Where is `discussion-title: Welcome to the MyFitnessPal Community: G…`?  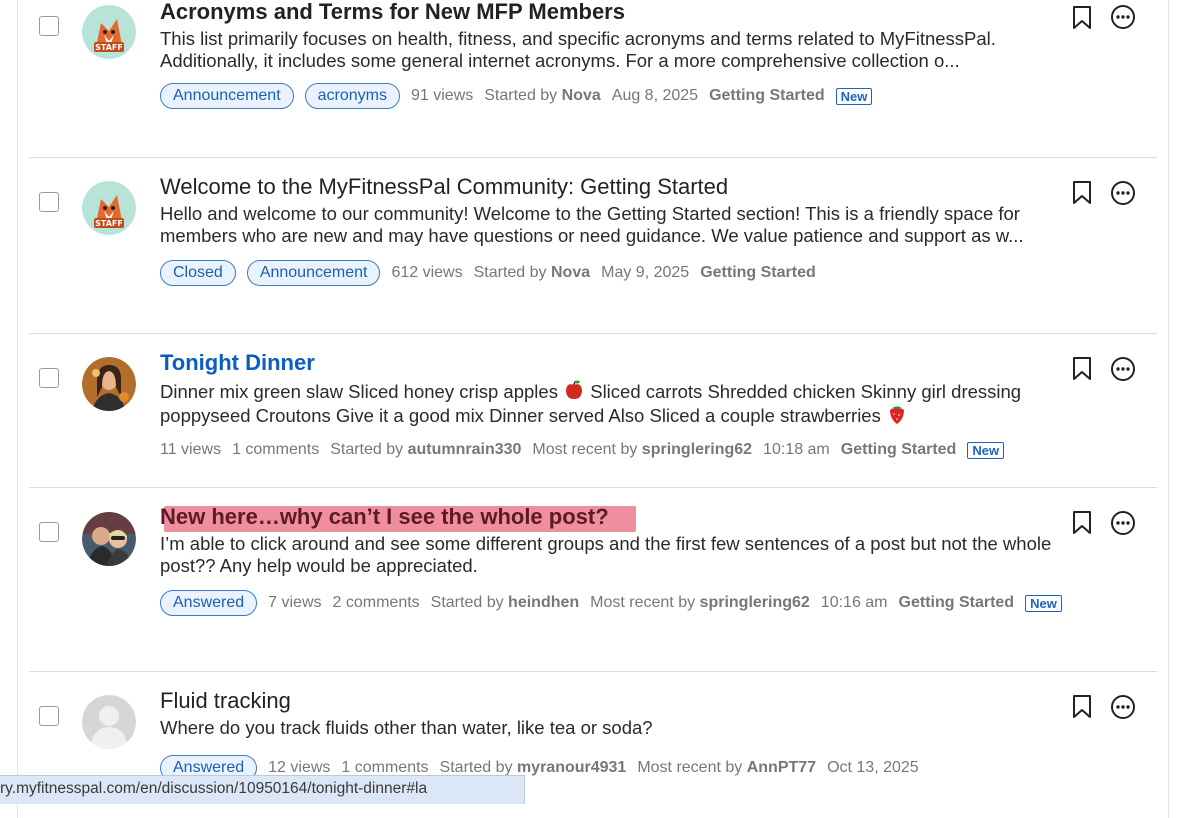
discussion-title: Welcome to the MyFitnessPal Community: G… is located at coordinates (610, 187).